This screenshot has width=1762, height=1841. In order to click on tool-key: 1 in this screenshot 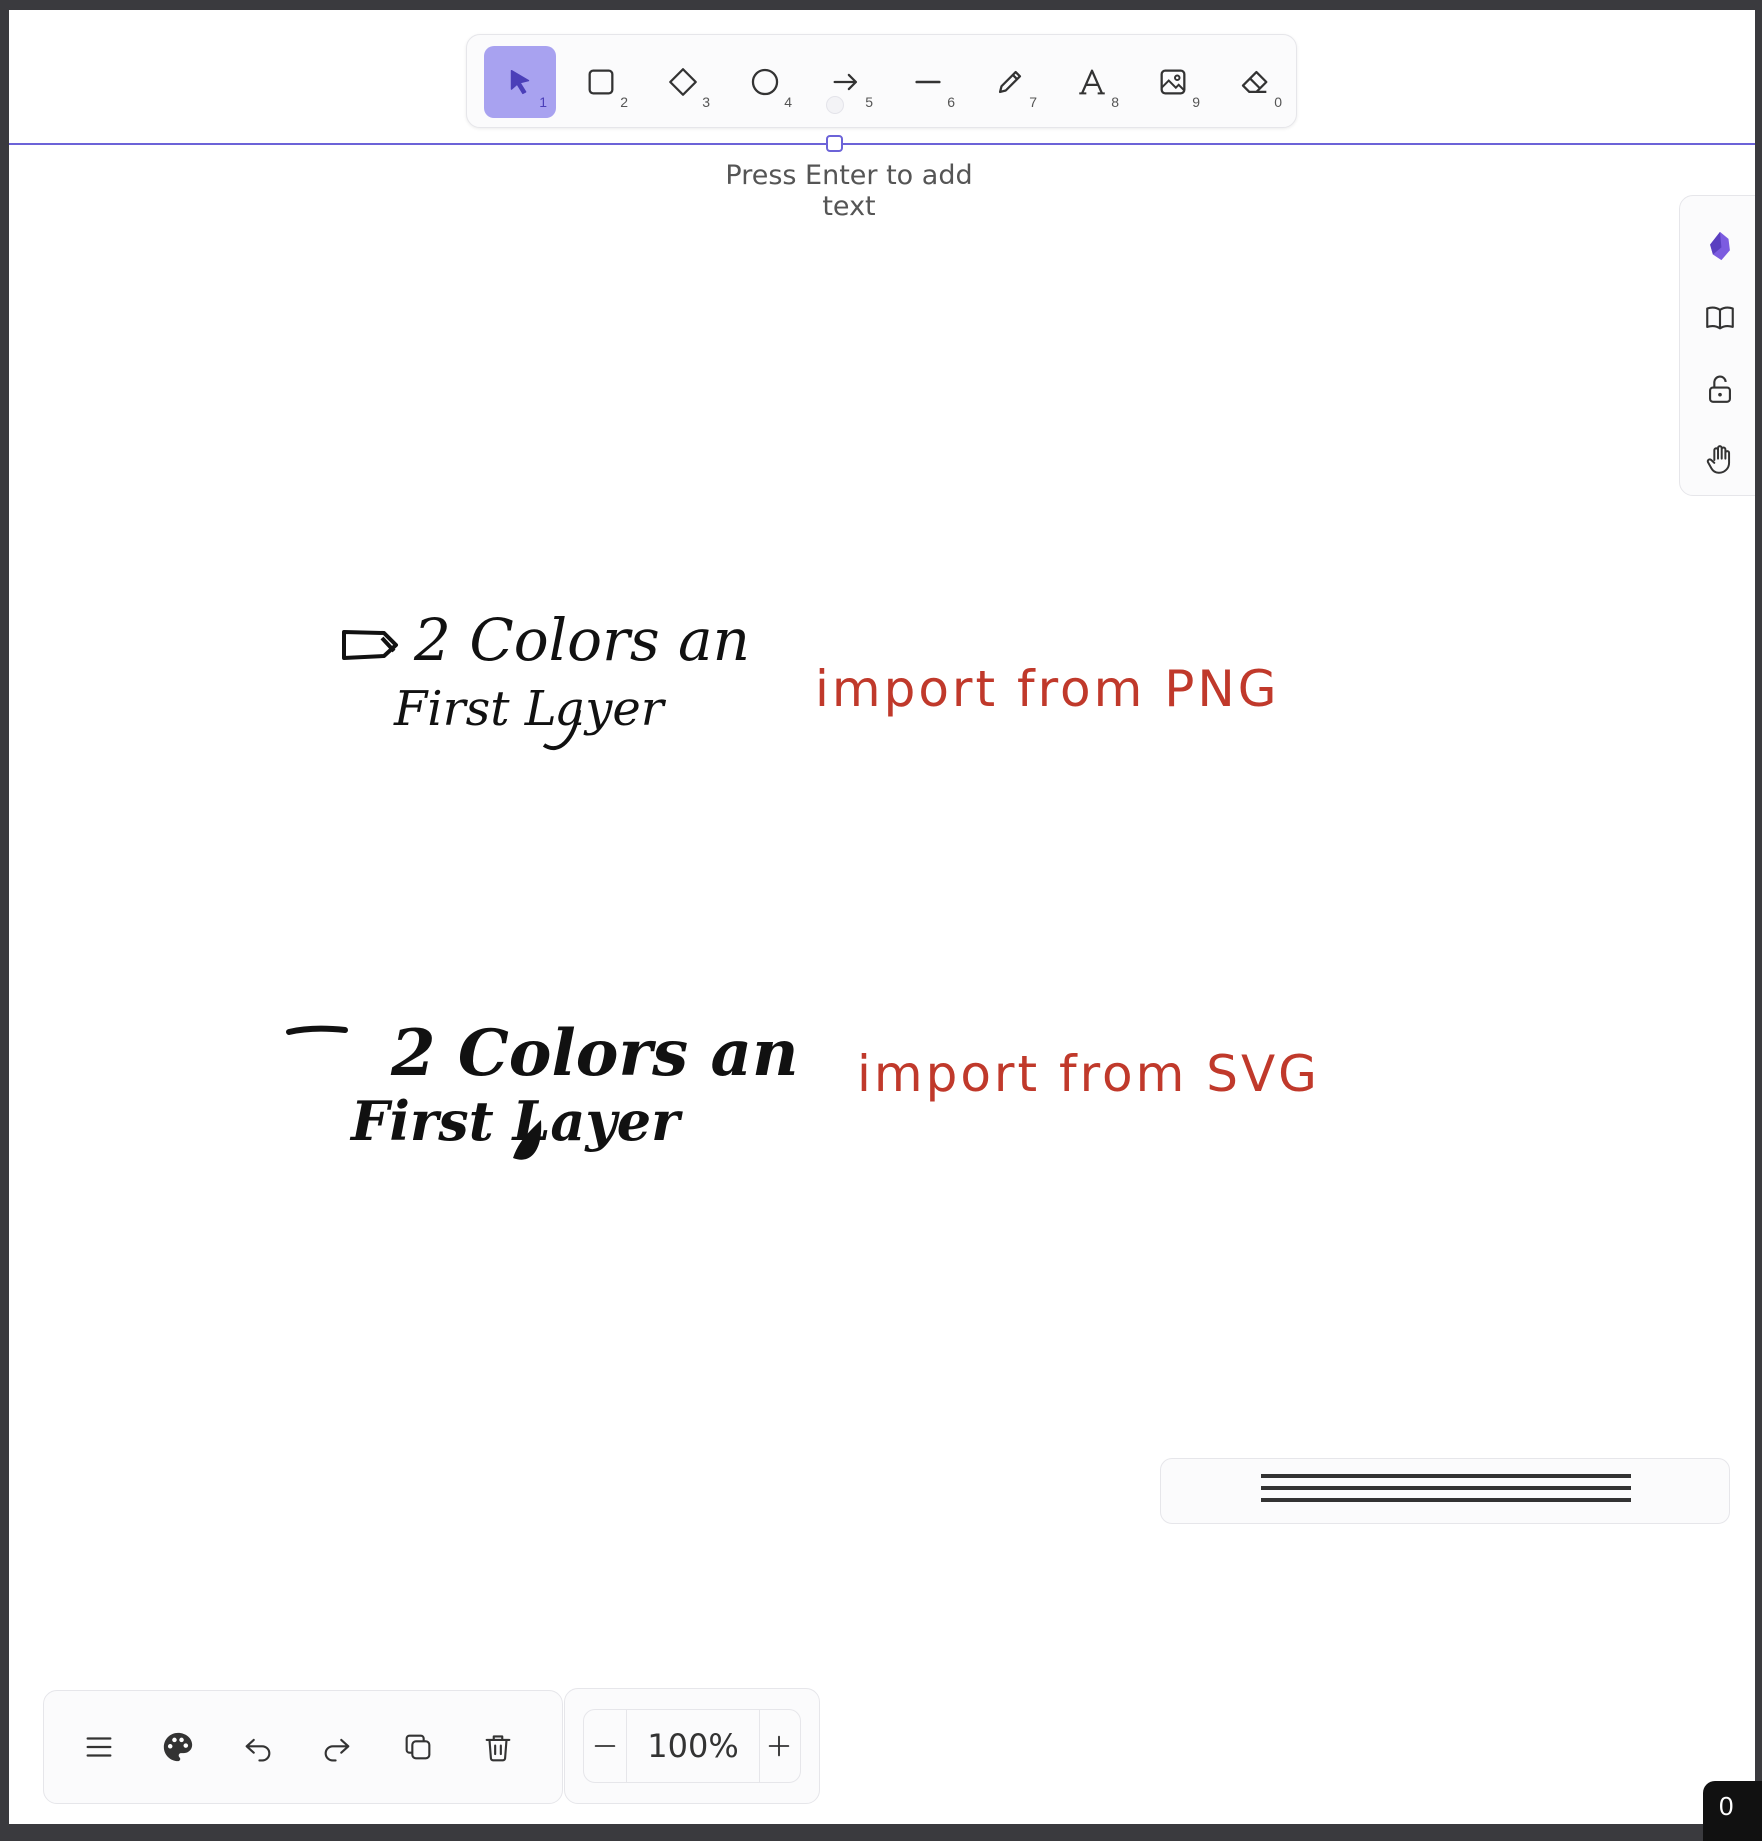, I will do `click(543, 102)`.